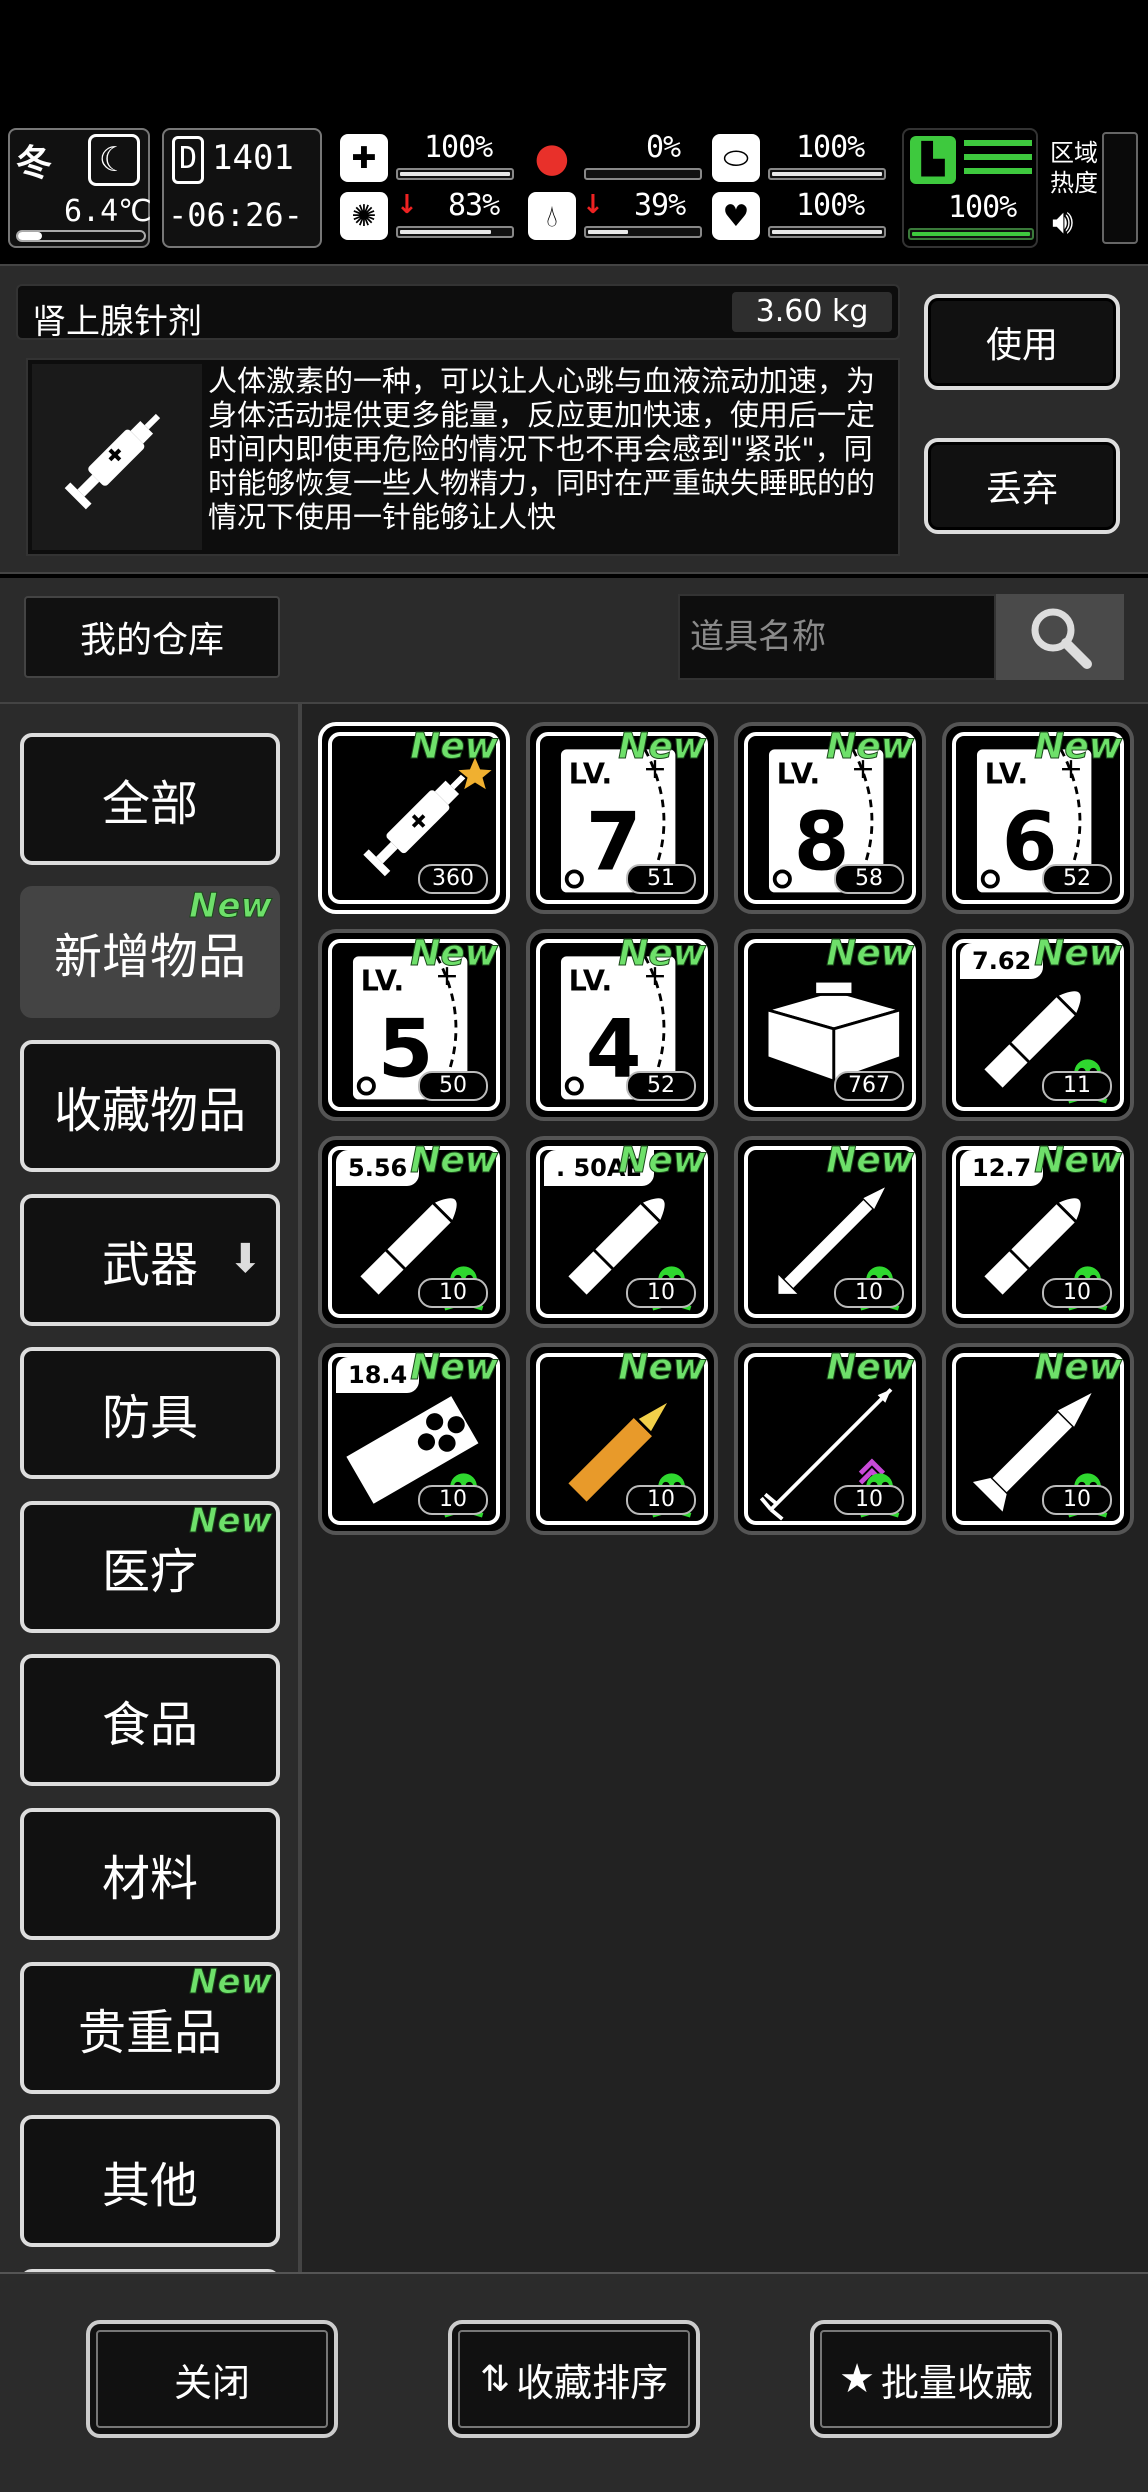 The image size is (1148, 2492). Describe the element at coordinates (1062, 222) in the screenshot. I see `speaker-icon: 🔊︎` at that location.